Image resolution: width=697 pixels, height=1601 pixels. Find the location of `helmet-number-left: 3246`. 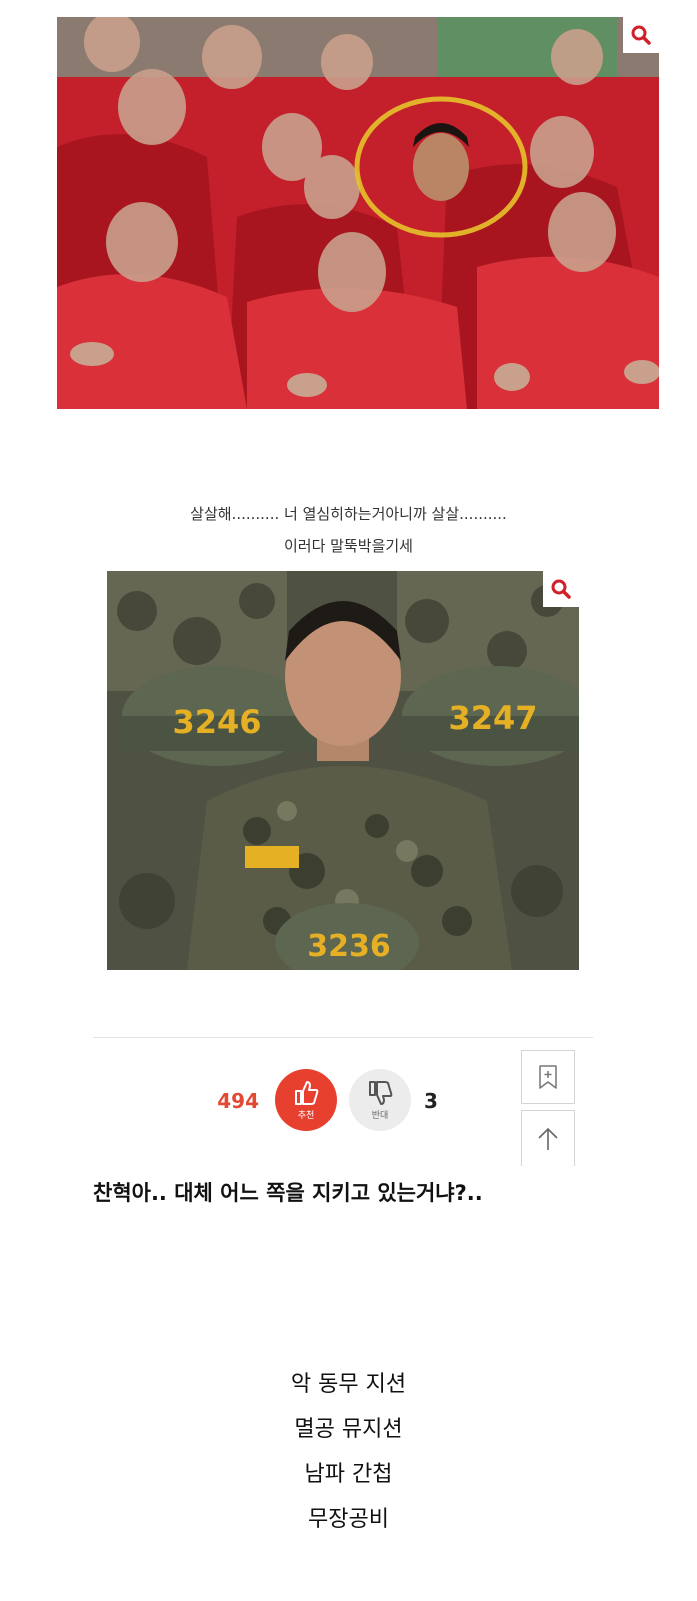

helmet-number-left: 3246 is located at coordinates (216, 722).